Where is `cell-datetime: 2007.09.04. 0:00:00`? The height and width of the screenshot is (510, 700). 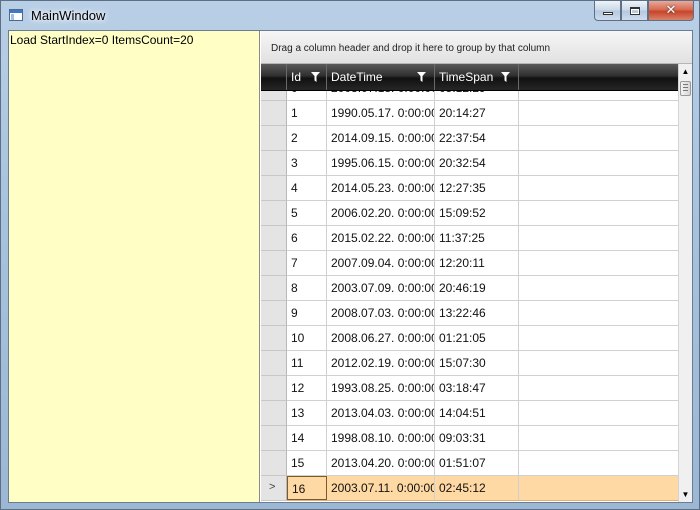 cell-datetime: 2007.09.04. 0:00:00 is located at coordinates (381, 263).